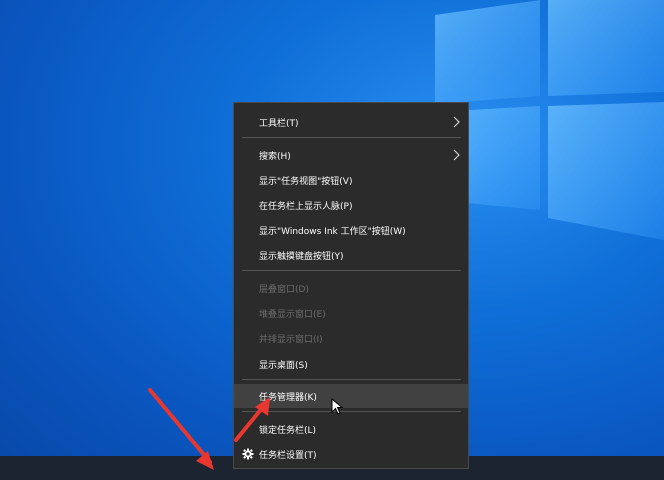 The height and width of the screenshot is (480, 664). I want to click on menu-item-show-task-view-button: 显示"任务视图"按钮(V), so click(351, 180).